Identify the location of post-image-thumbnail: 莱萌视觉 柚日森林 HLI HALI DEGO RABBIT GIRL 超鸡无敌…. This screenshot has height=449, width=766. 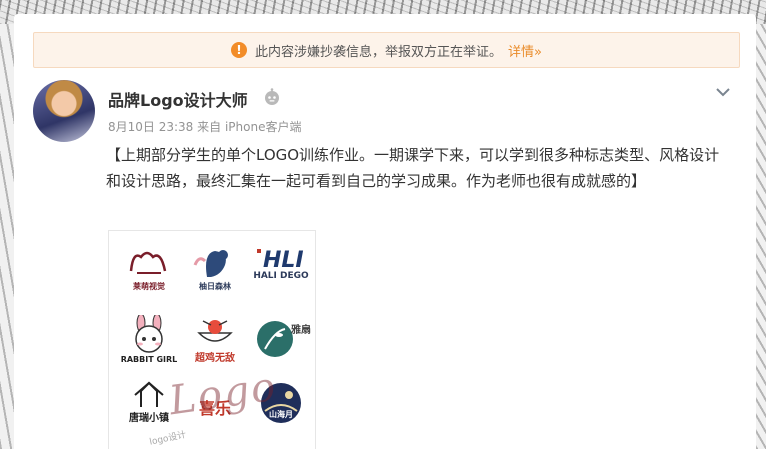
(212, 339).